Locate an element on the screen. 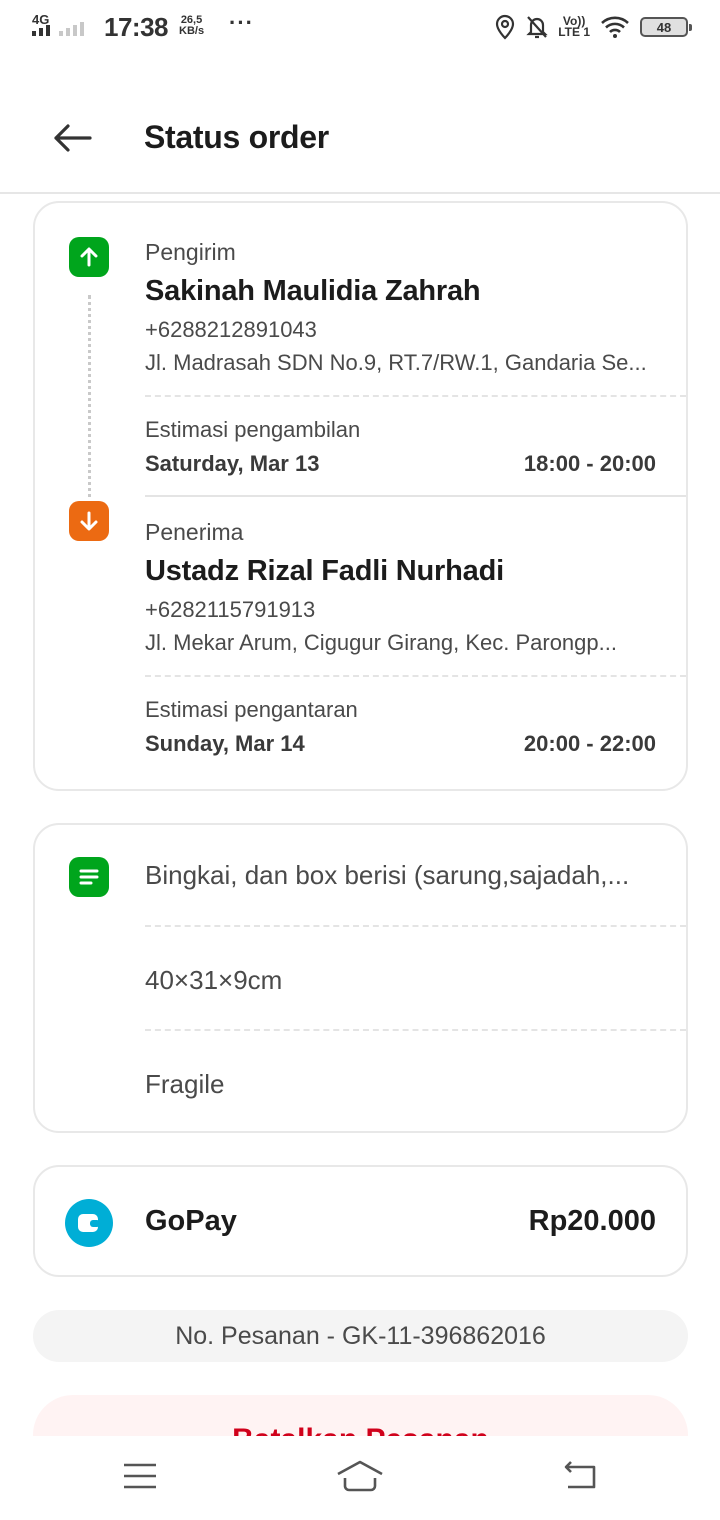 Image resolution: width=720 pixels, height=1520 pixels. payment-method: GoPay is located at coordinates (191, 1221).